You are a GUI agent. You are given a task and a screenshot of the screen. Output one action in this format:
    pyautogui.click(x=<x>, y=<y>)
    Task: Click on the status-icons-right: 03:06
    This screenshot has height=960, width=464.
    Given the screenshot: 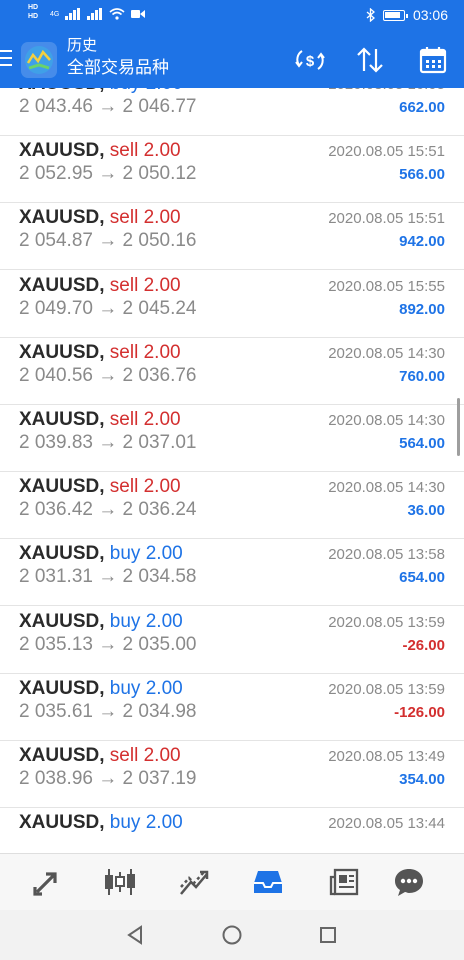 What is the action you would take?
    pyautogui.click(x=407, y=15)
    